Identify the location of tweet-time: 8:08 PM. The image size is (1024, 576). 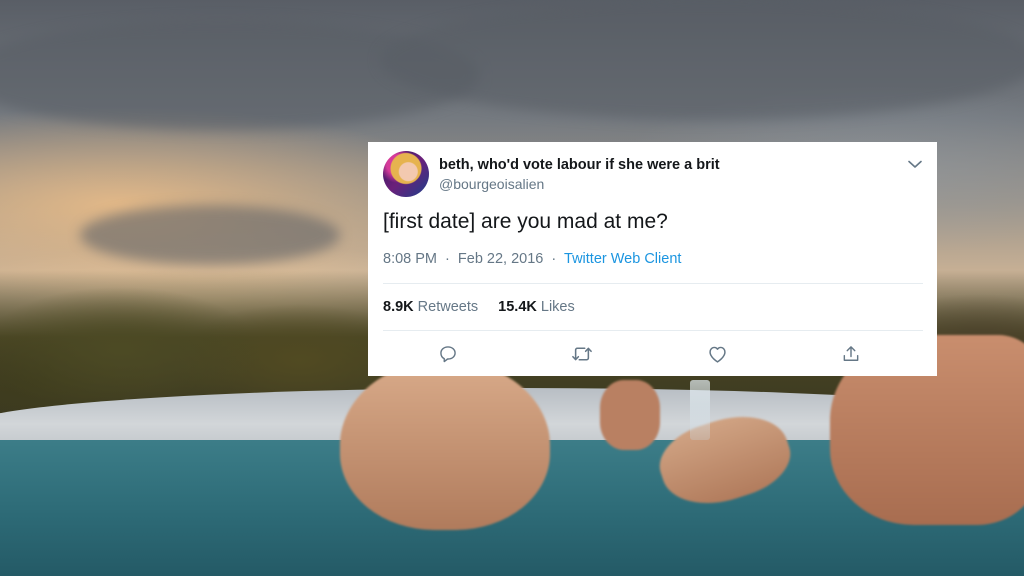
(410, 259).